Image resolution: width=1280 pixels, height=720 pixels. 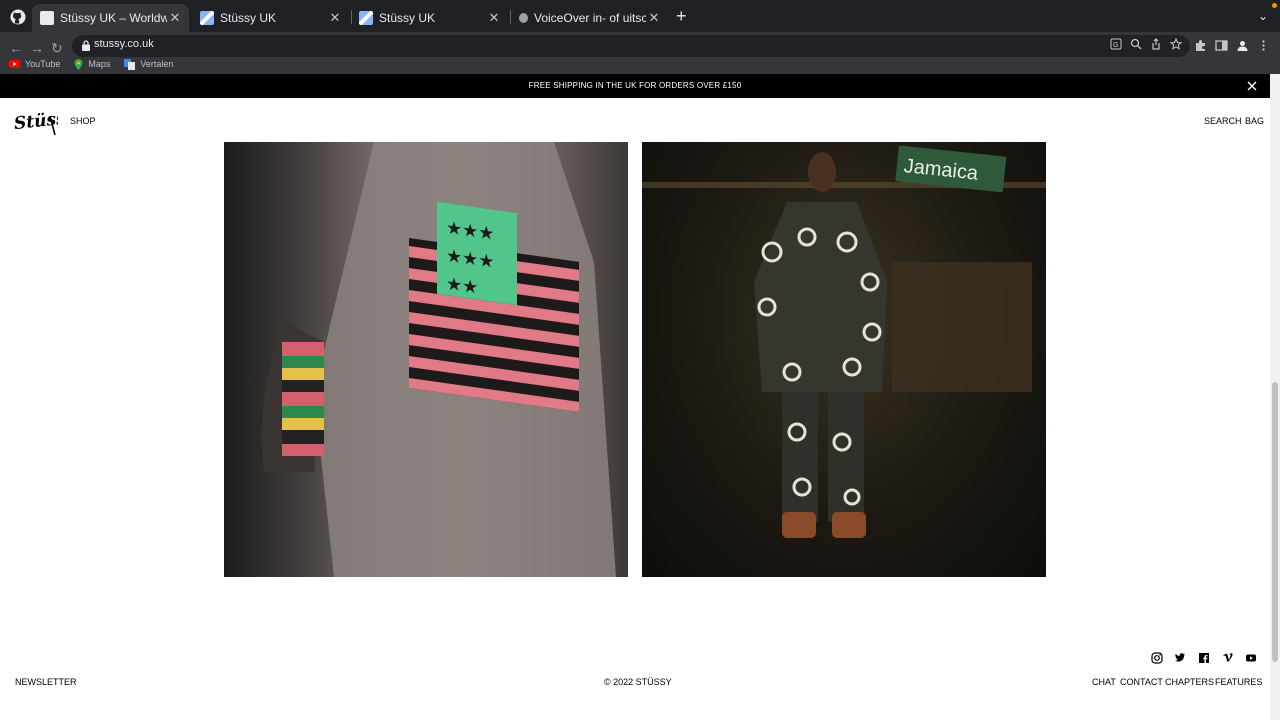 I want to click on lock-icon, so click(x=86, y=45).